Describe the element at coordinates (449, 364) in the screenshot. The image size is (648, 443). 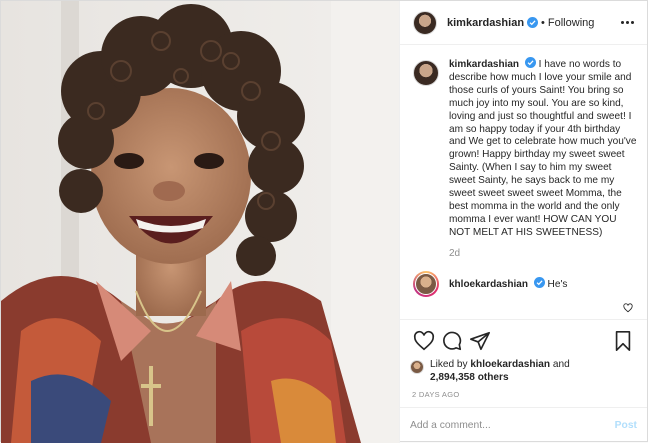
I see `likes-prefix: Liked by` at that location.